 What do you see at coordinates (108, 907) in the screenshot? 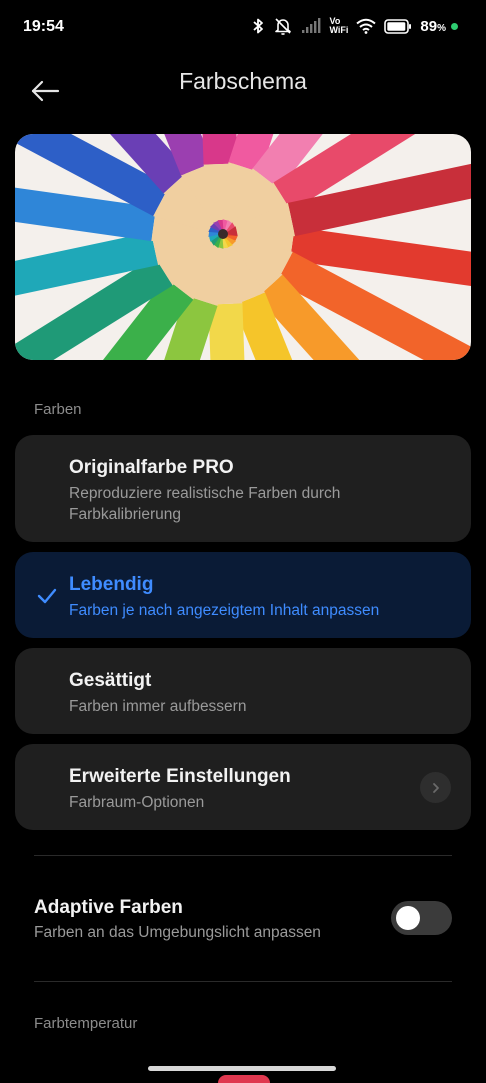
I see `adaptive-colors-title: Adaptive Farben` at bounding box center [108, 907].